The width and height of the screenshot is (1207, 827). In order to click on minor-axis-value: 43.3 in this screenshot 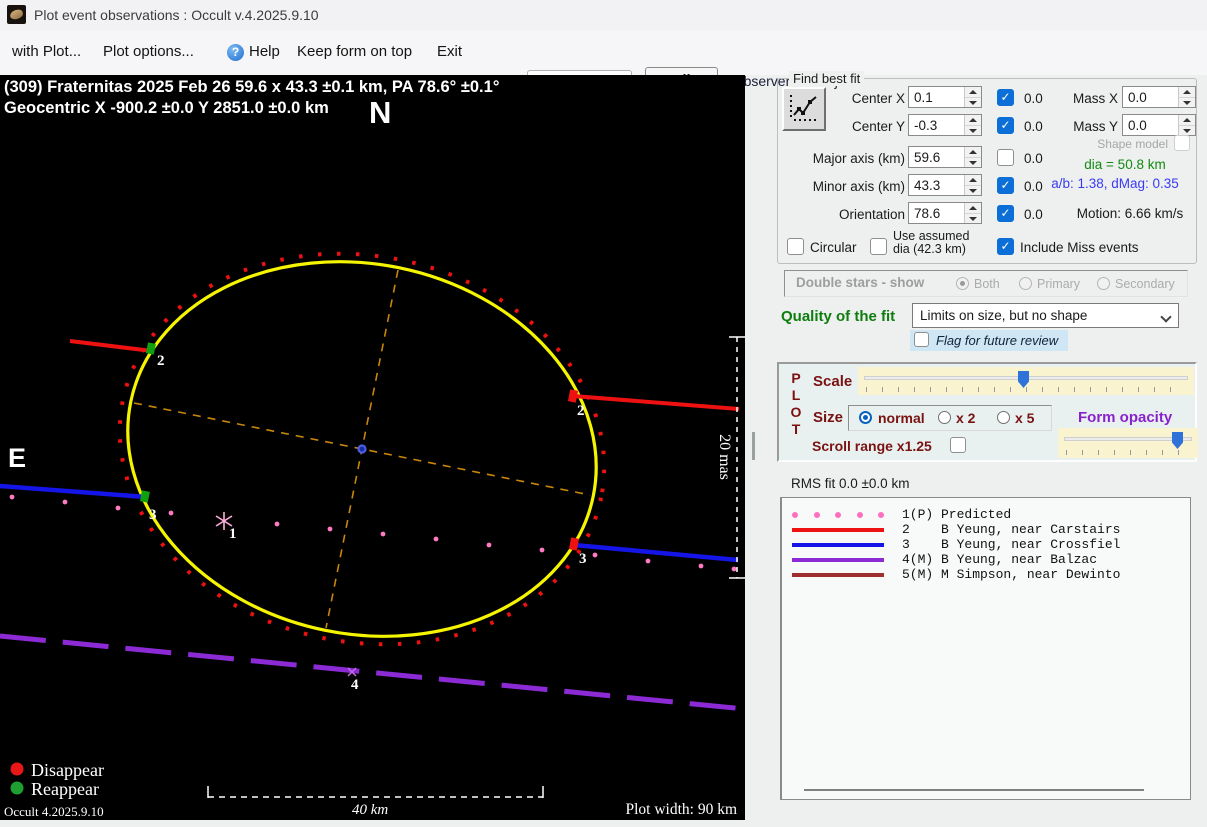, I will do `click(936, 185)`.